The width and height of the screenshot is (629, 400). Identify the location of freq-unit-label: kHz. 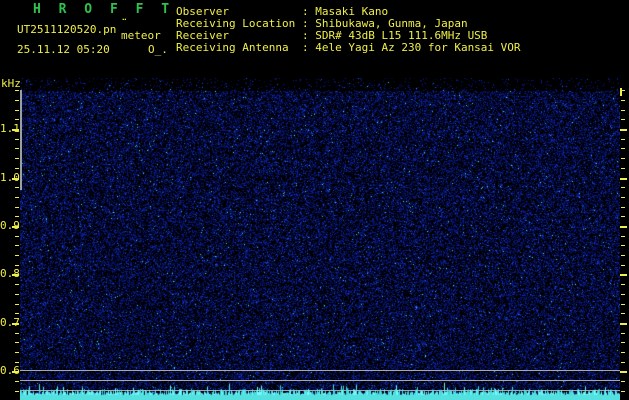
(11, 83).